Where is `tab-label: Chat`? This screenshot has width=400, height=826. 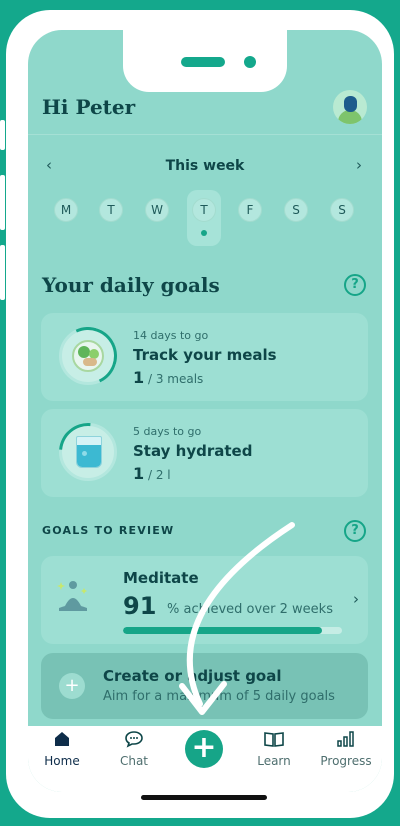 tab-label: Chat is located at coordinates (134, 761).